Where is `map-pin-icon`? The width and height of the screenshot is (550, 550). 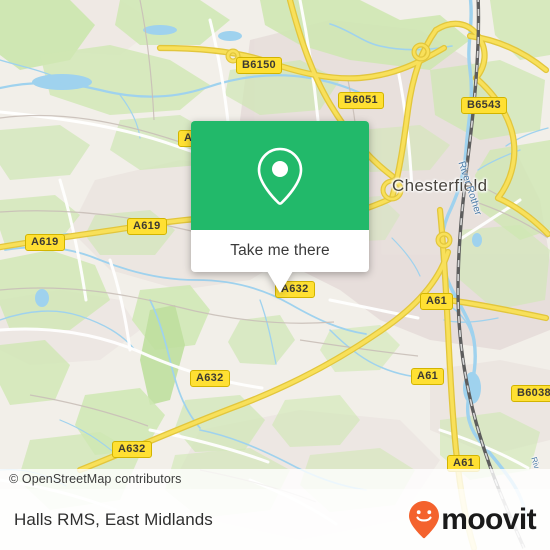
map-pin-icon is located at coordinates (280, 176).